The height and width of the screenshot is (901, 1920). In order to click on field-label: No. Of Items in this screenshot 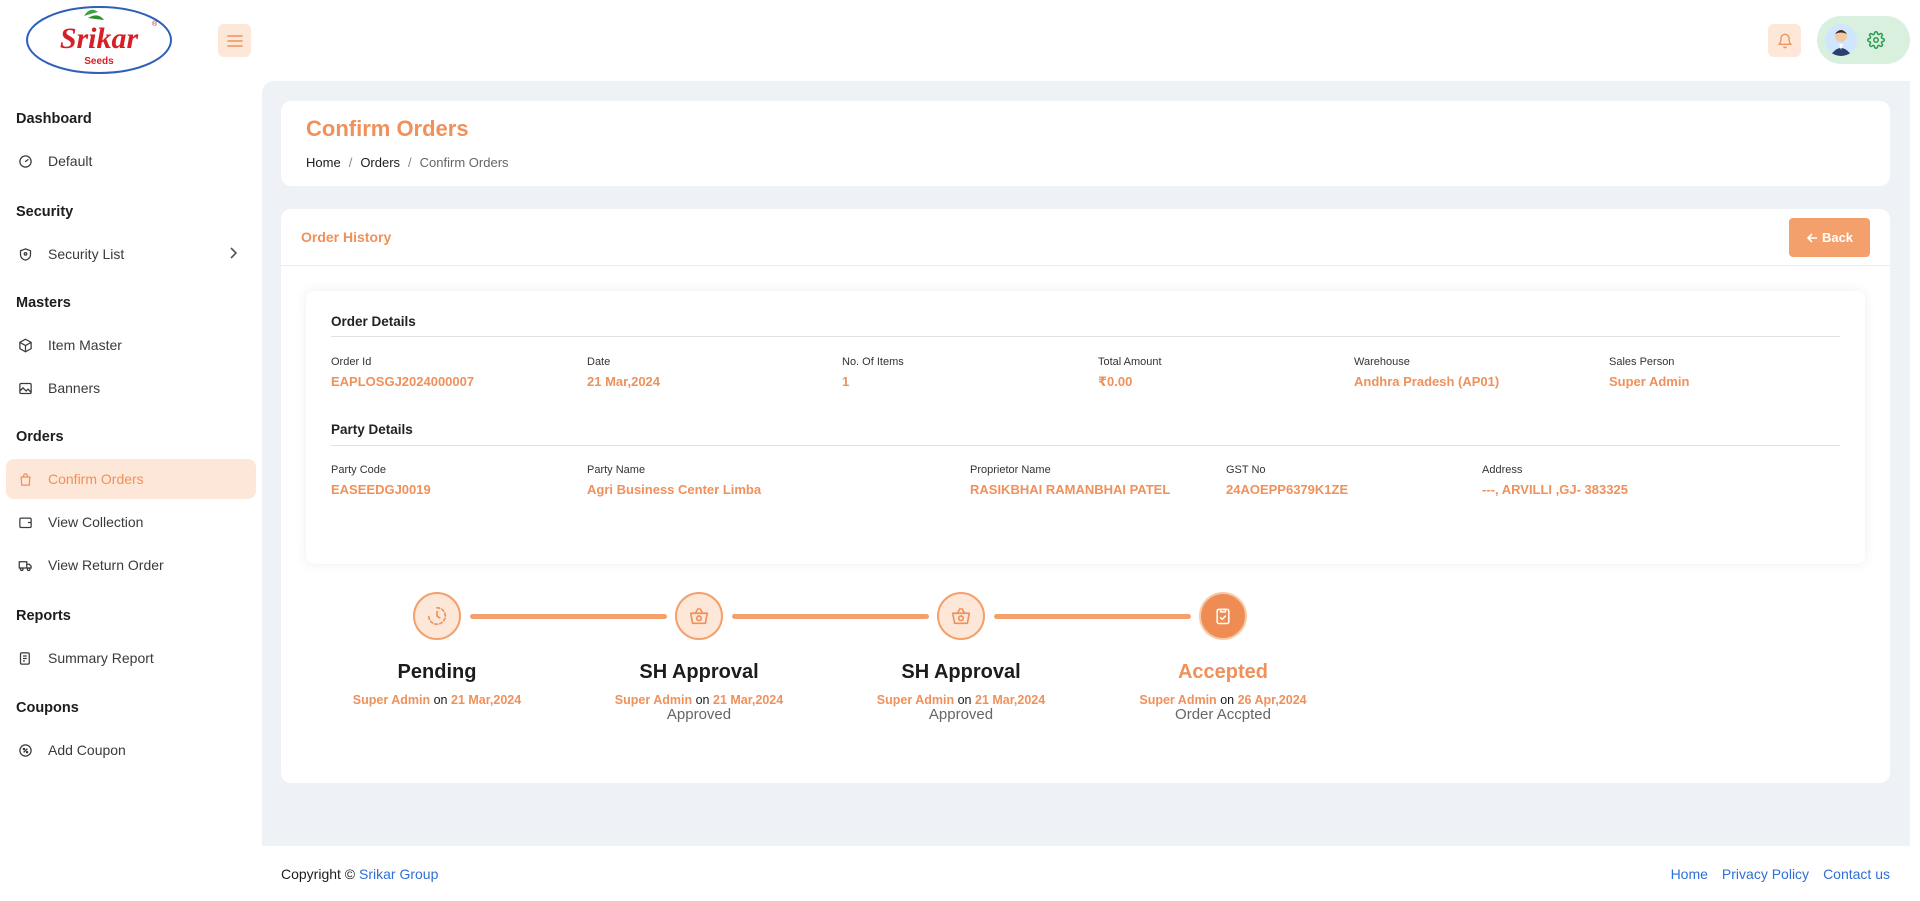, I will do `click(873, 362)`.